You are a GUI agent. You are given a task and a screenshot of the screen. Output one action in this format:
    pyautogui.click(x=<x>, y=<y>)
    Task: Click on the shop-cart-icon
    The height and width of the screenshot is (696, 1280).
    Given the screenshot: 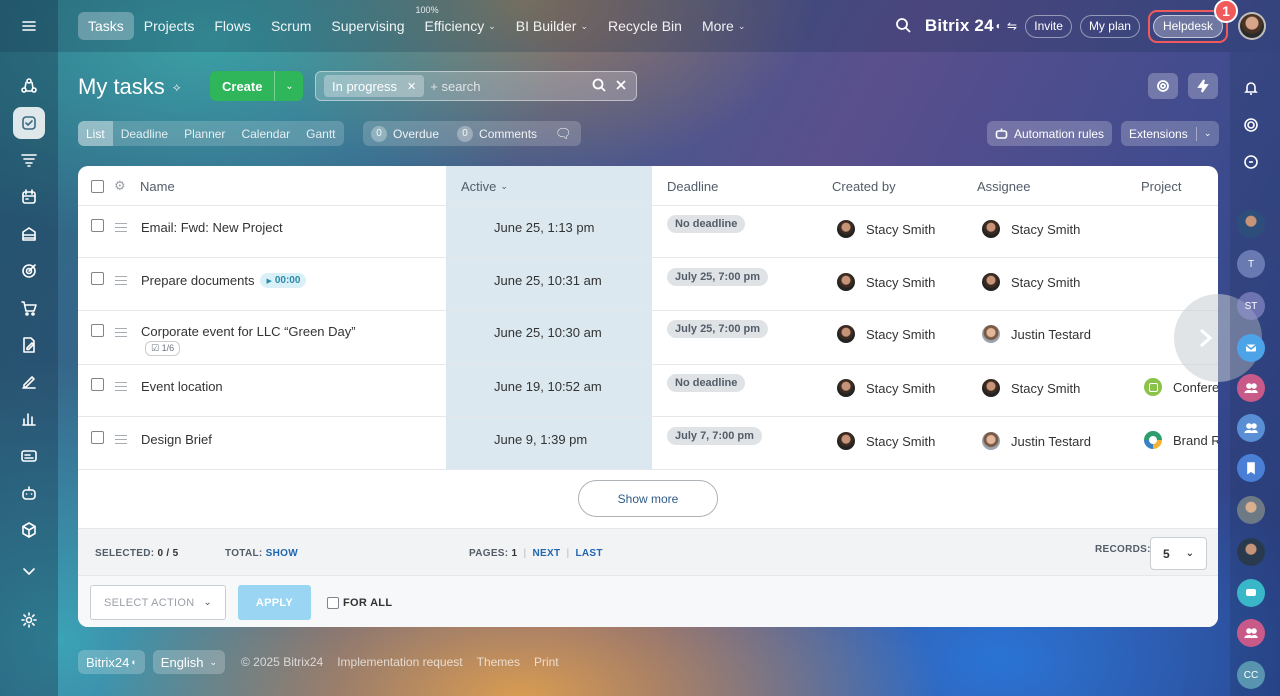 What is the action you would take?
    pyautogui.click(x=29, y=308)
    